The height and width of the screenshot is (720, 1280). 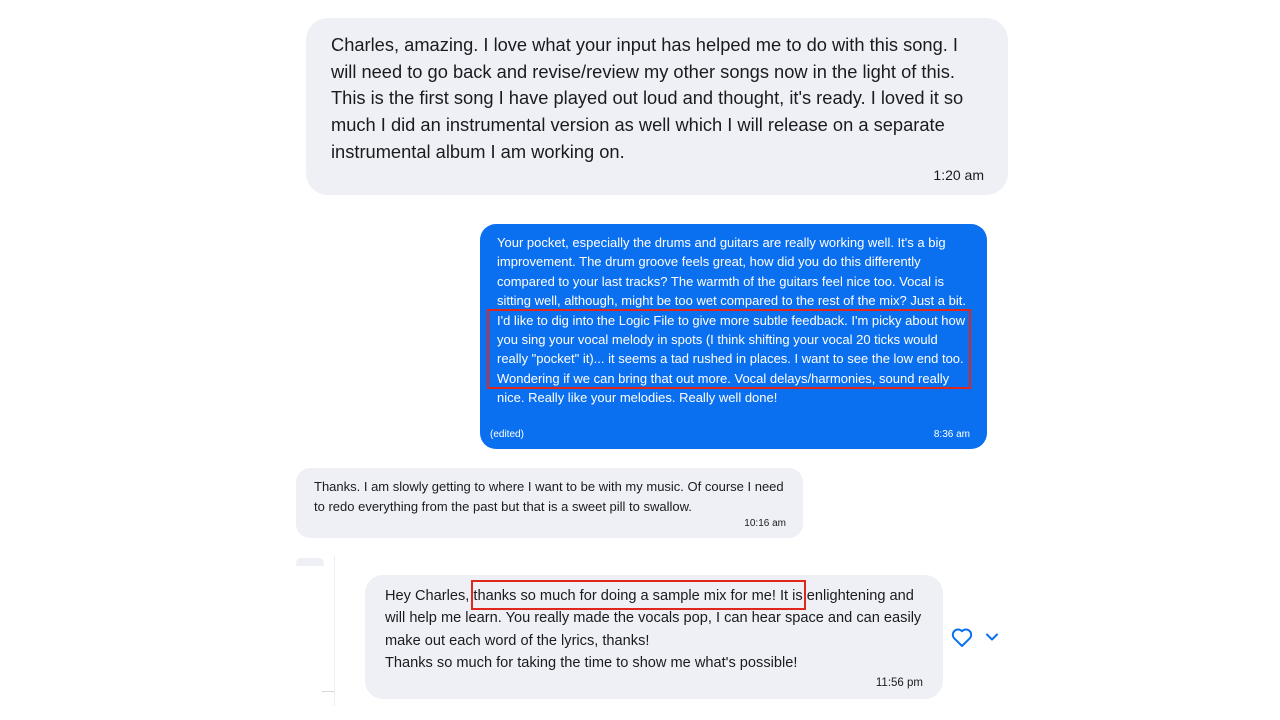 I want to click on thread-line, so click(x=334, y=631).